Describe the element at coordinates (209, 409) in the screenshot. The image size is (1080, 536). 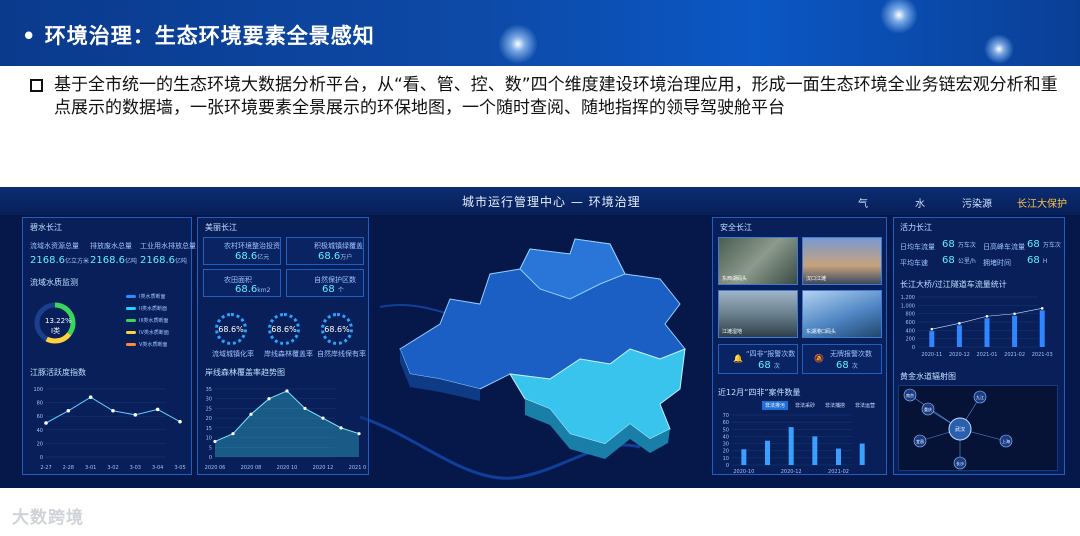
I see `y-tick-label: 25` at that location.